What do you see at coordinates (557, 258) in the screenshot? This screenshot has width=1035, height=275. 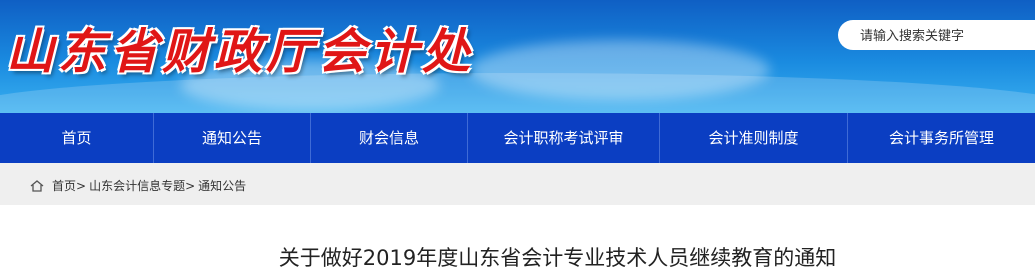 I see `article-title: 关于做好2019年度山东省会计专业技术人员继续教育的通知` at bounding box center [557, 258].